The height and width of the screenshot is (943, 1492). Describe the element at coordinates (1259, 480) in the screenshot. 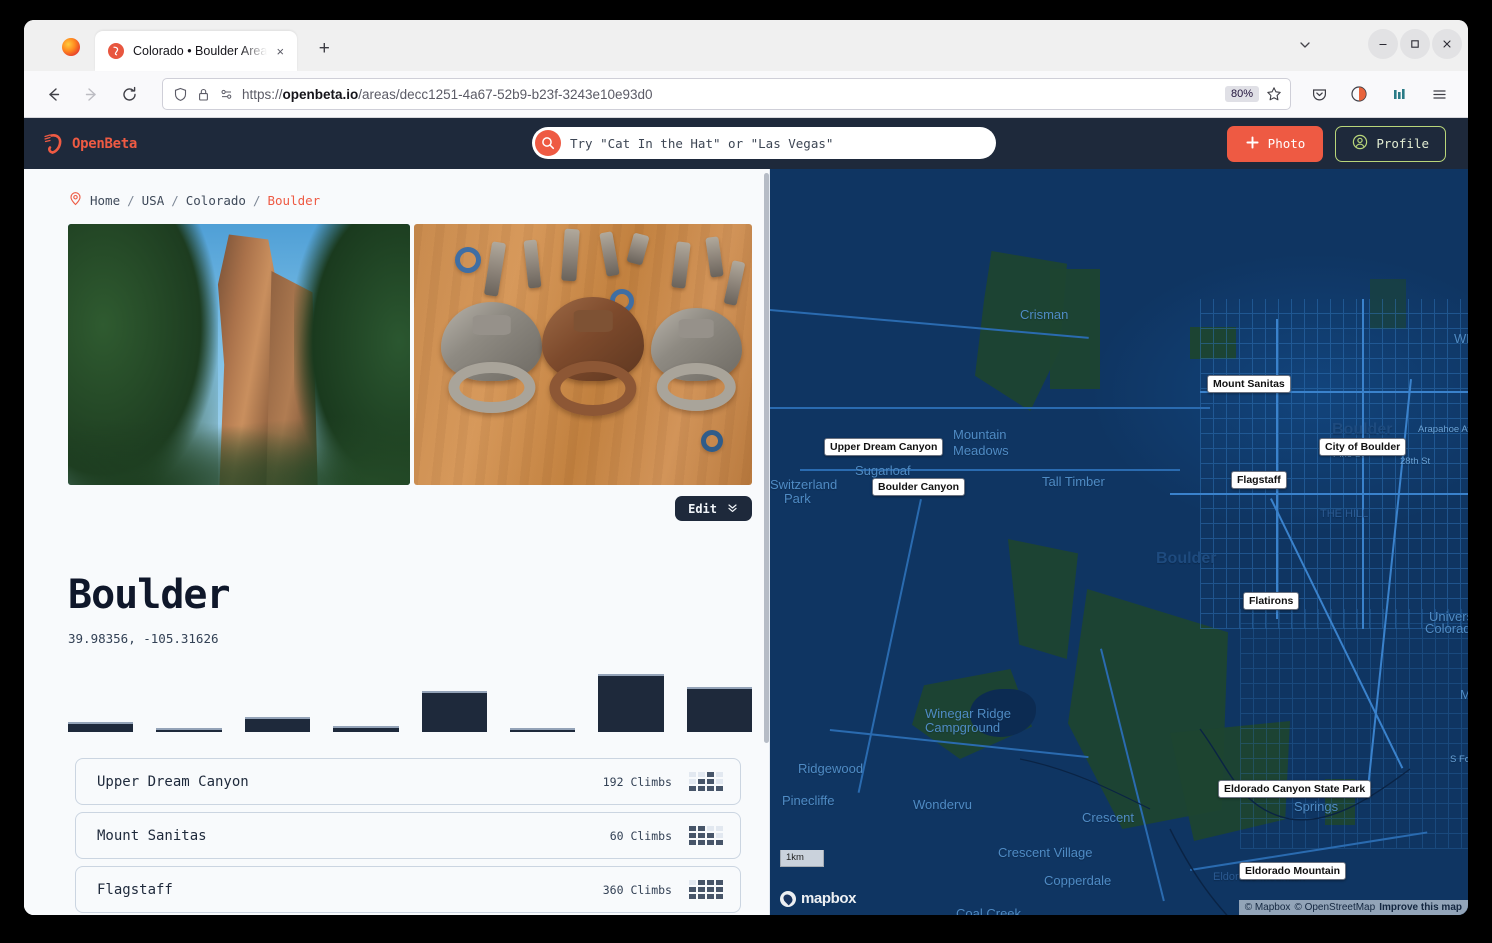

I see `map-area-pin: Flagstaff` at that location.